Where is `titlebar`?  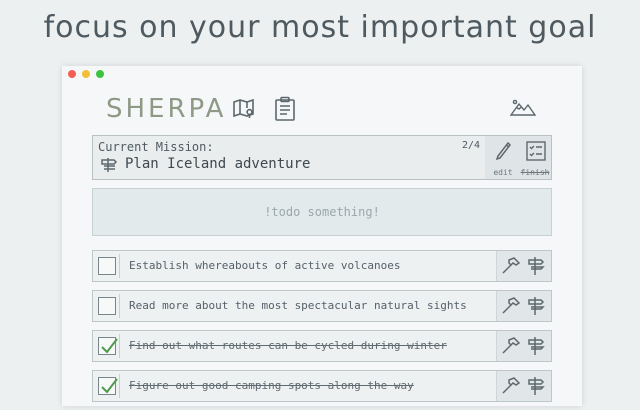 titlebar is located at coordinates (322, 74).